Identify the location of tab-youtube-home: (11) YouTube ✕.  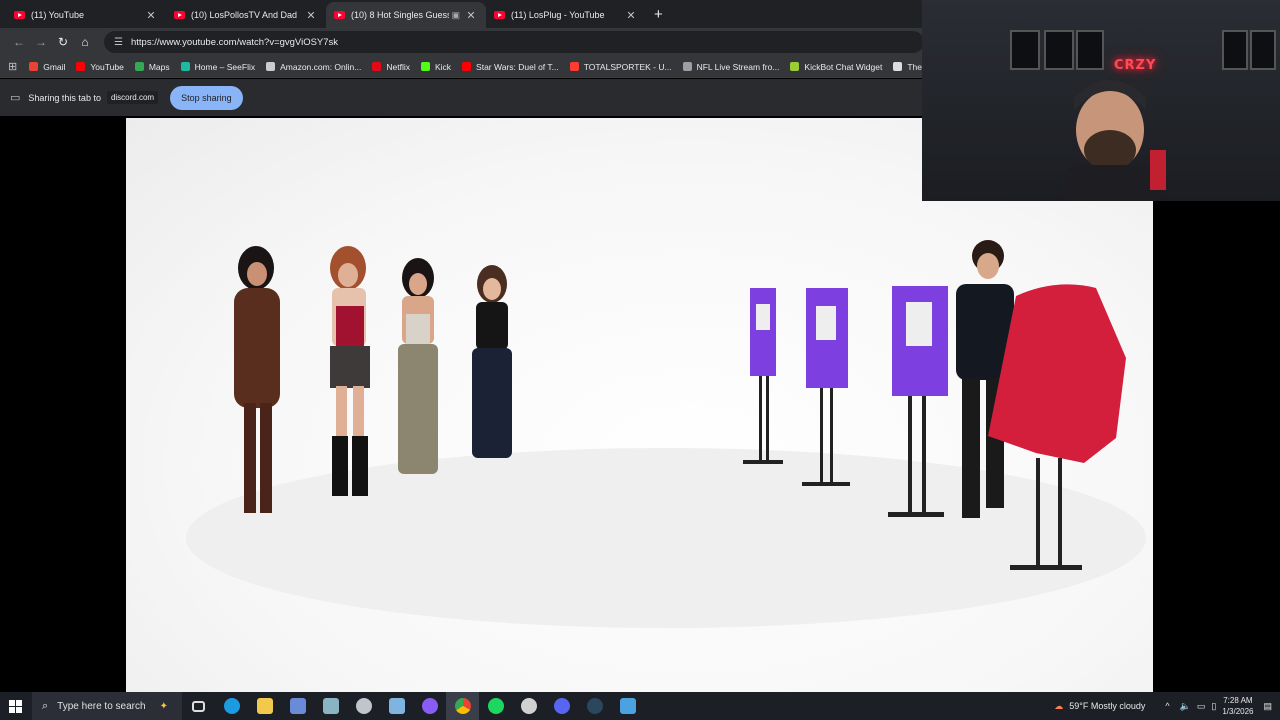
(86, 15).